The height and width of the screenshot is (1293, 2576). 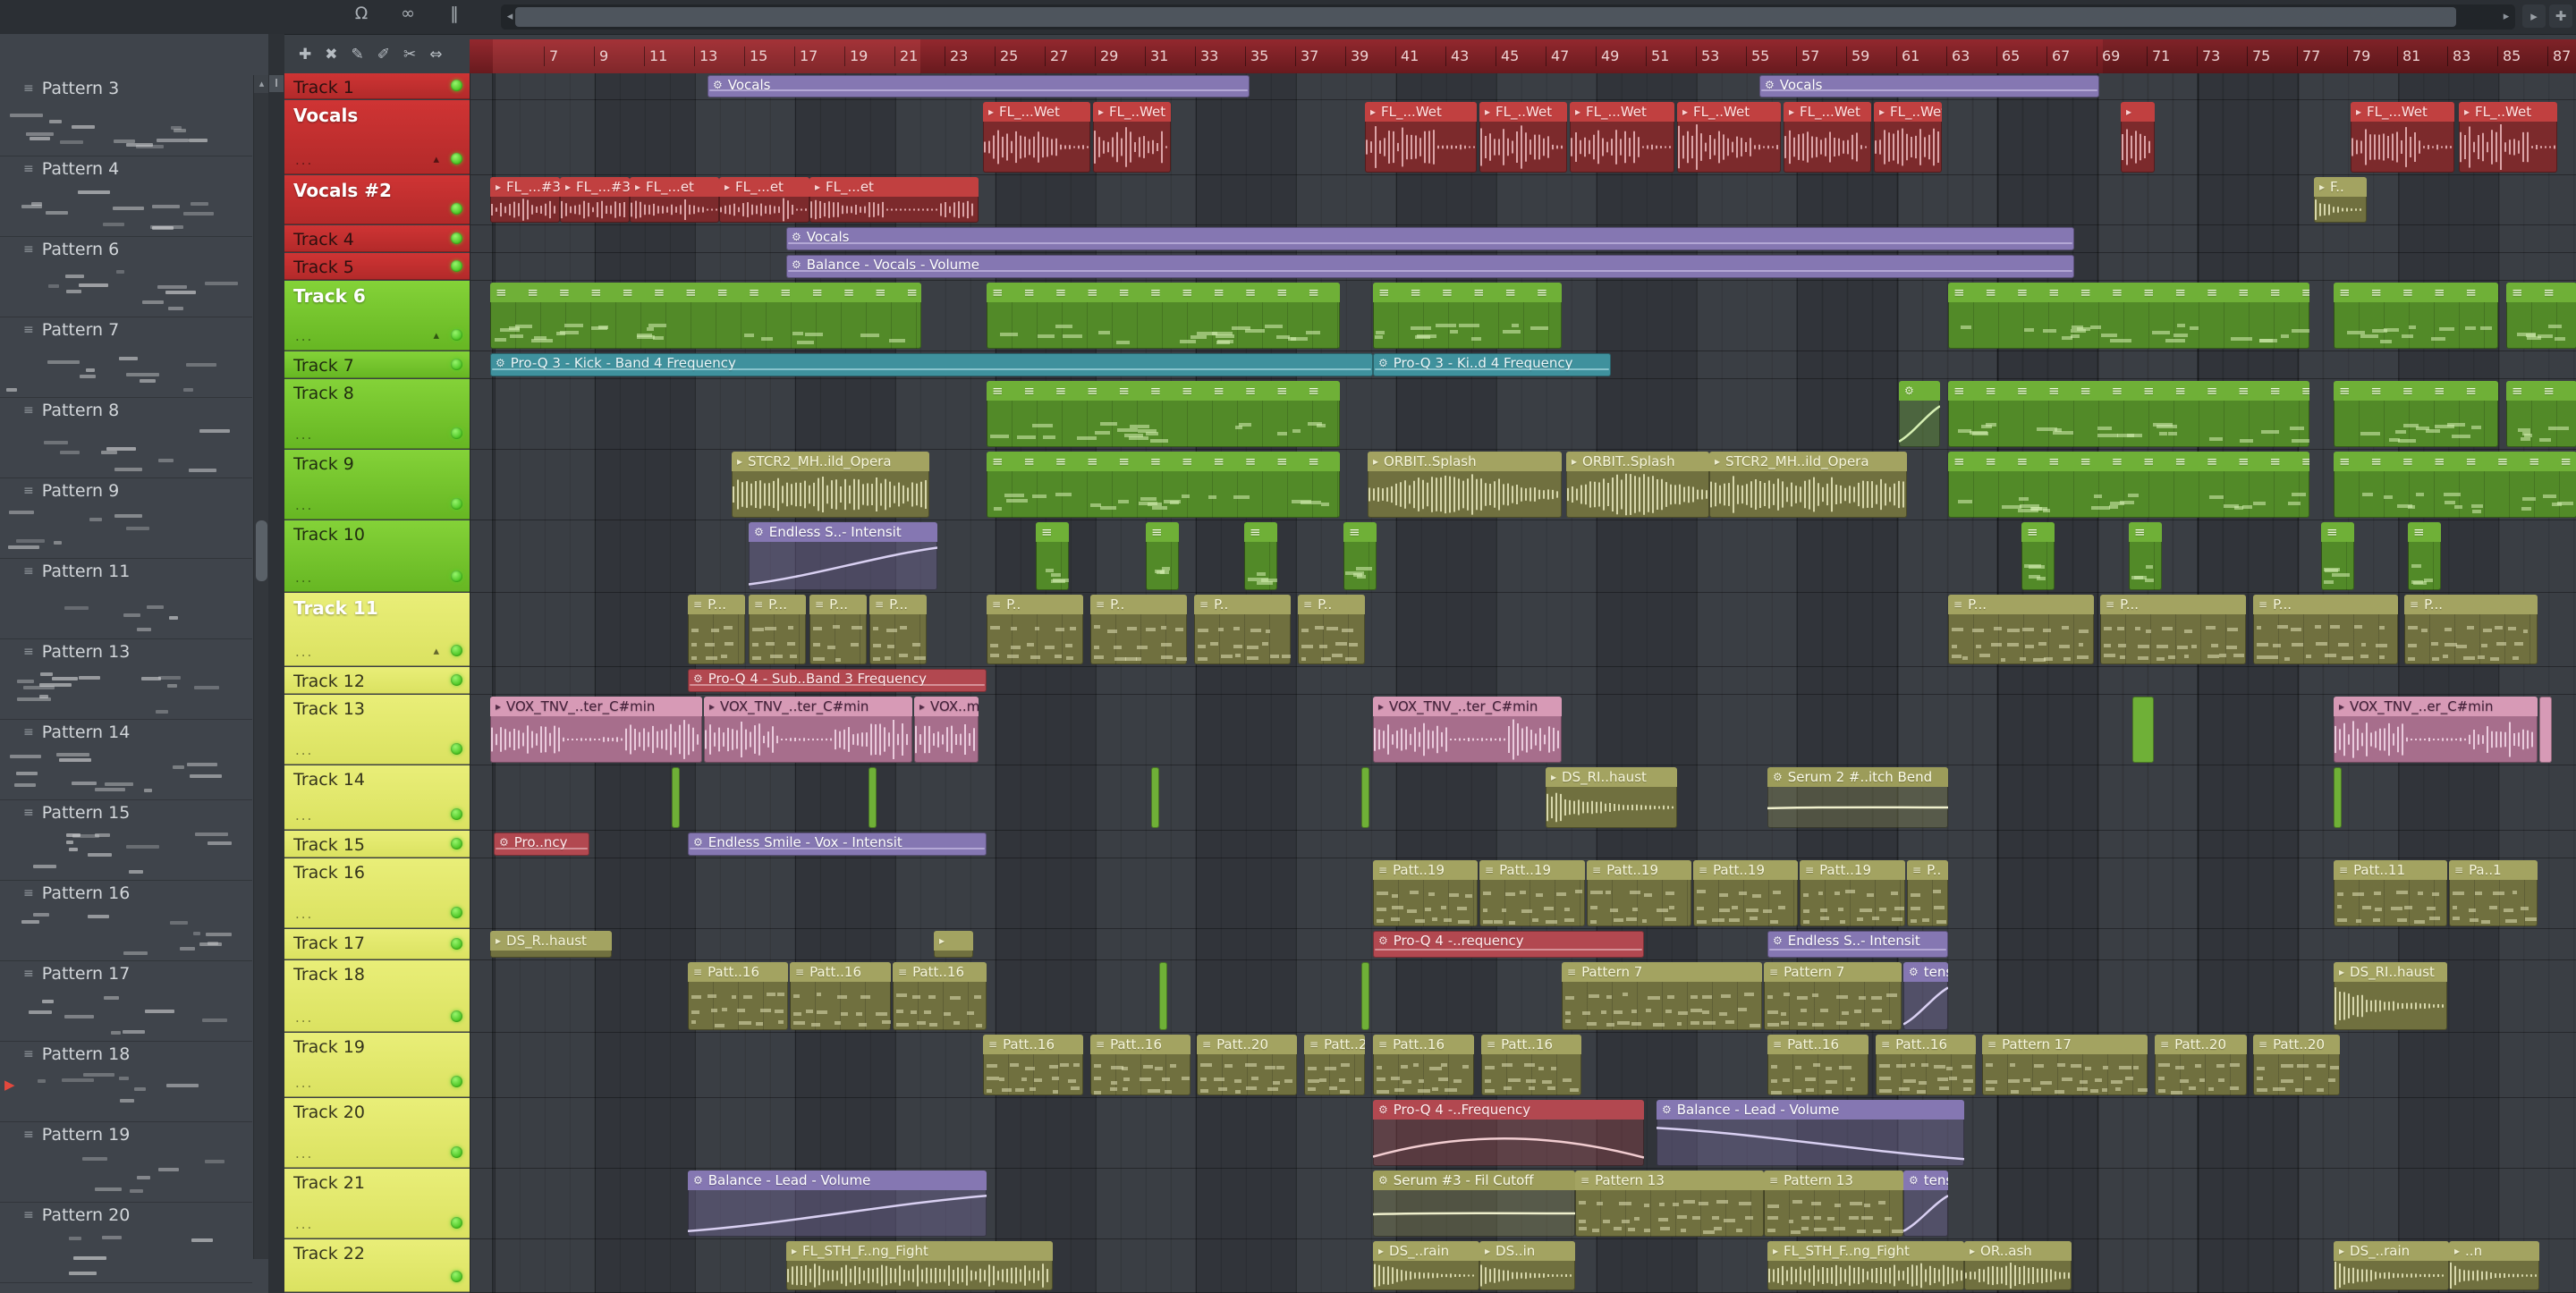 What do you see at coordinates (126, 1082) in the screenshot?
I see `pattern-item-pattern-18: ≡ Pattern 18 ▶` at bounding box center [126, 1082].